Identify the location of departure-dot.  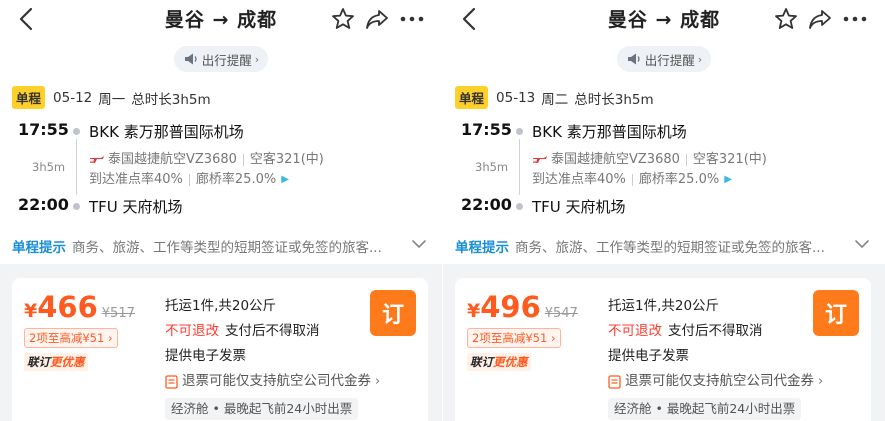
(519, 131).